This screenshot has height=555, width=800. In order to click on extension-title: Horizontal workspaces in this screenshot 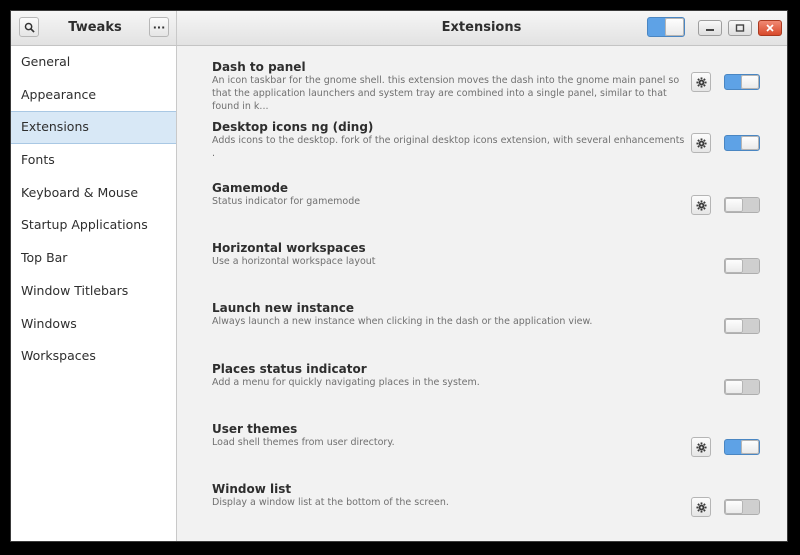, I will do `click(289, 248)`.